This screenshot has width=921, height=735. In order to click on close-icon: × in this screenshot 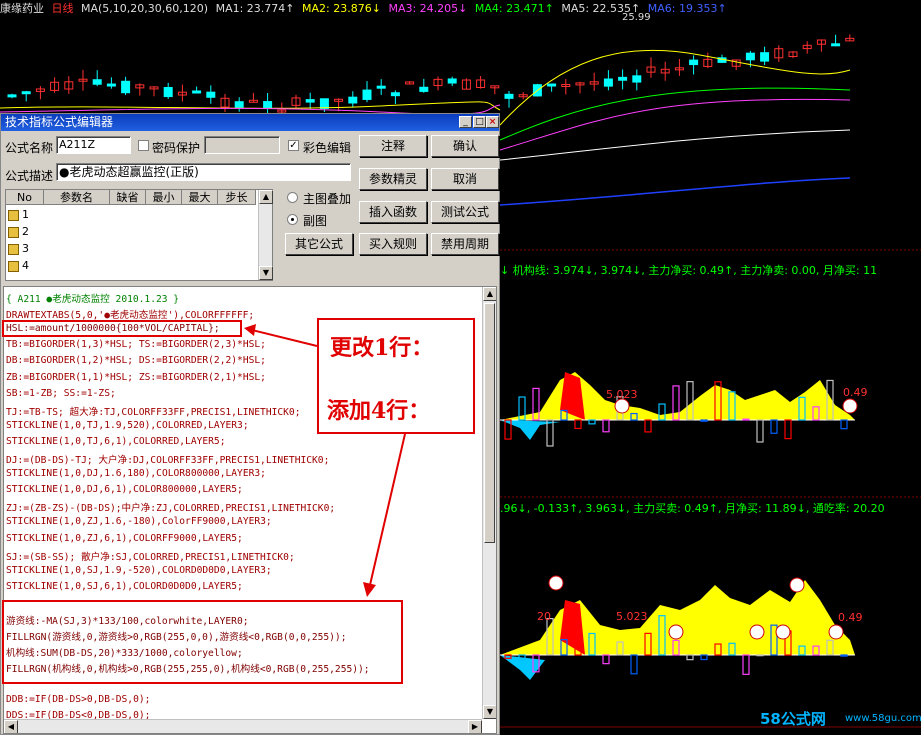, I will do `click(492, 122)`.